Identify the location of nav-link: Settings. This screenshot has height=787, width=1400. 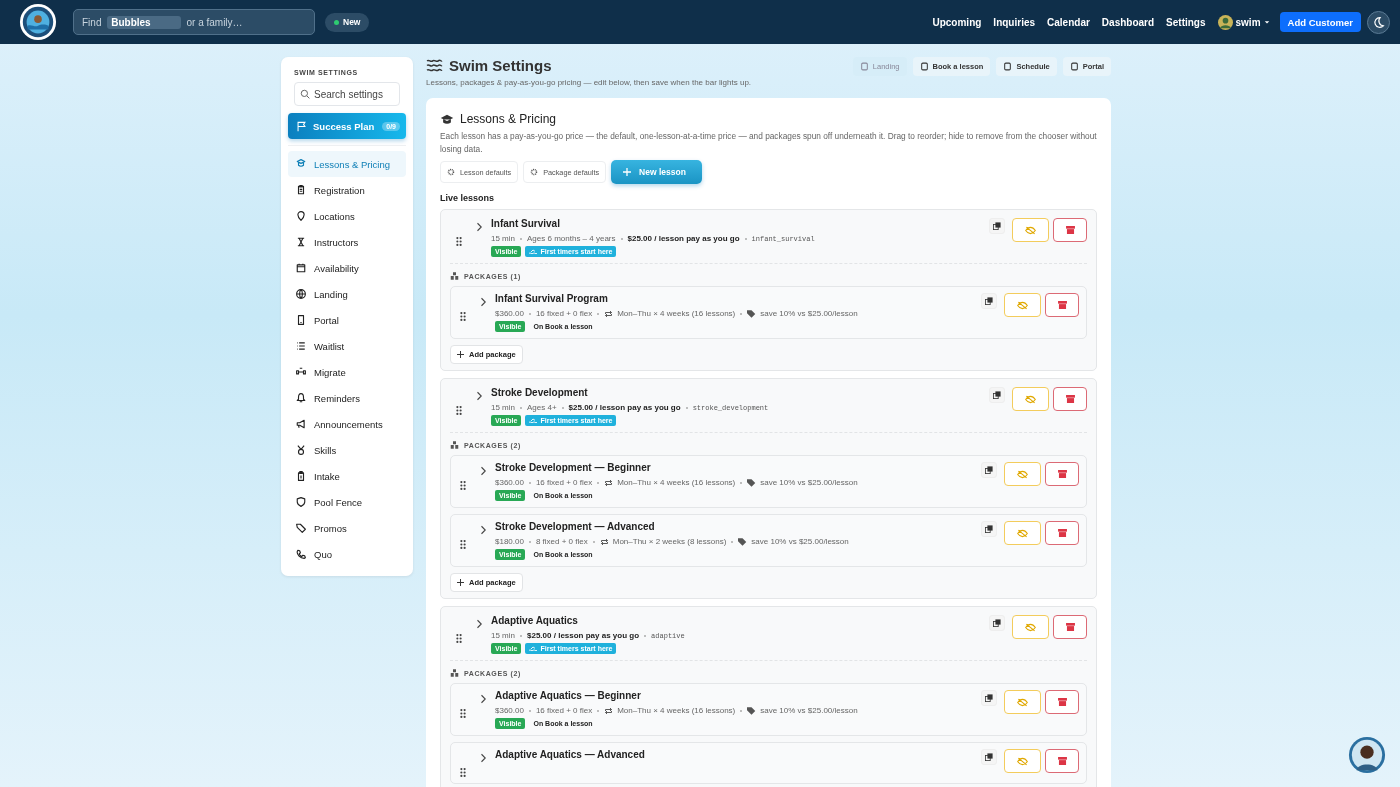
(1186, 22).